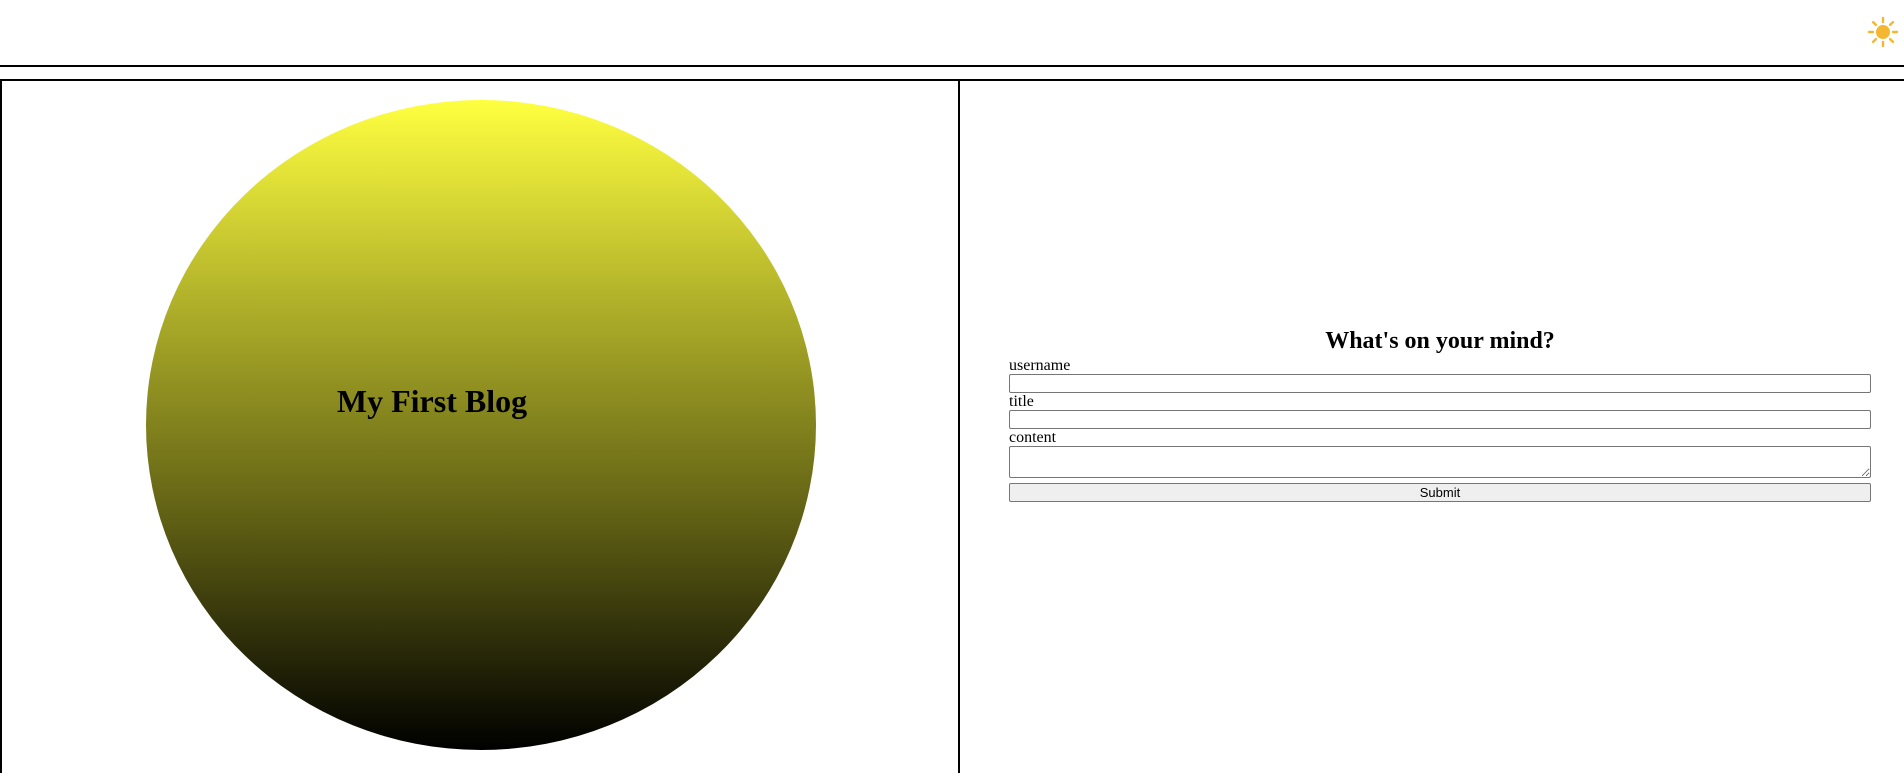  What do you see at coordinates (1440, 341) in the screenshot?
I see `form-heading: What's on your mind?` at bounding box center [1440, 341].